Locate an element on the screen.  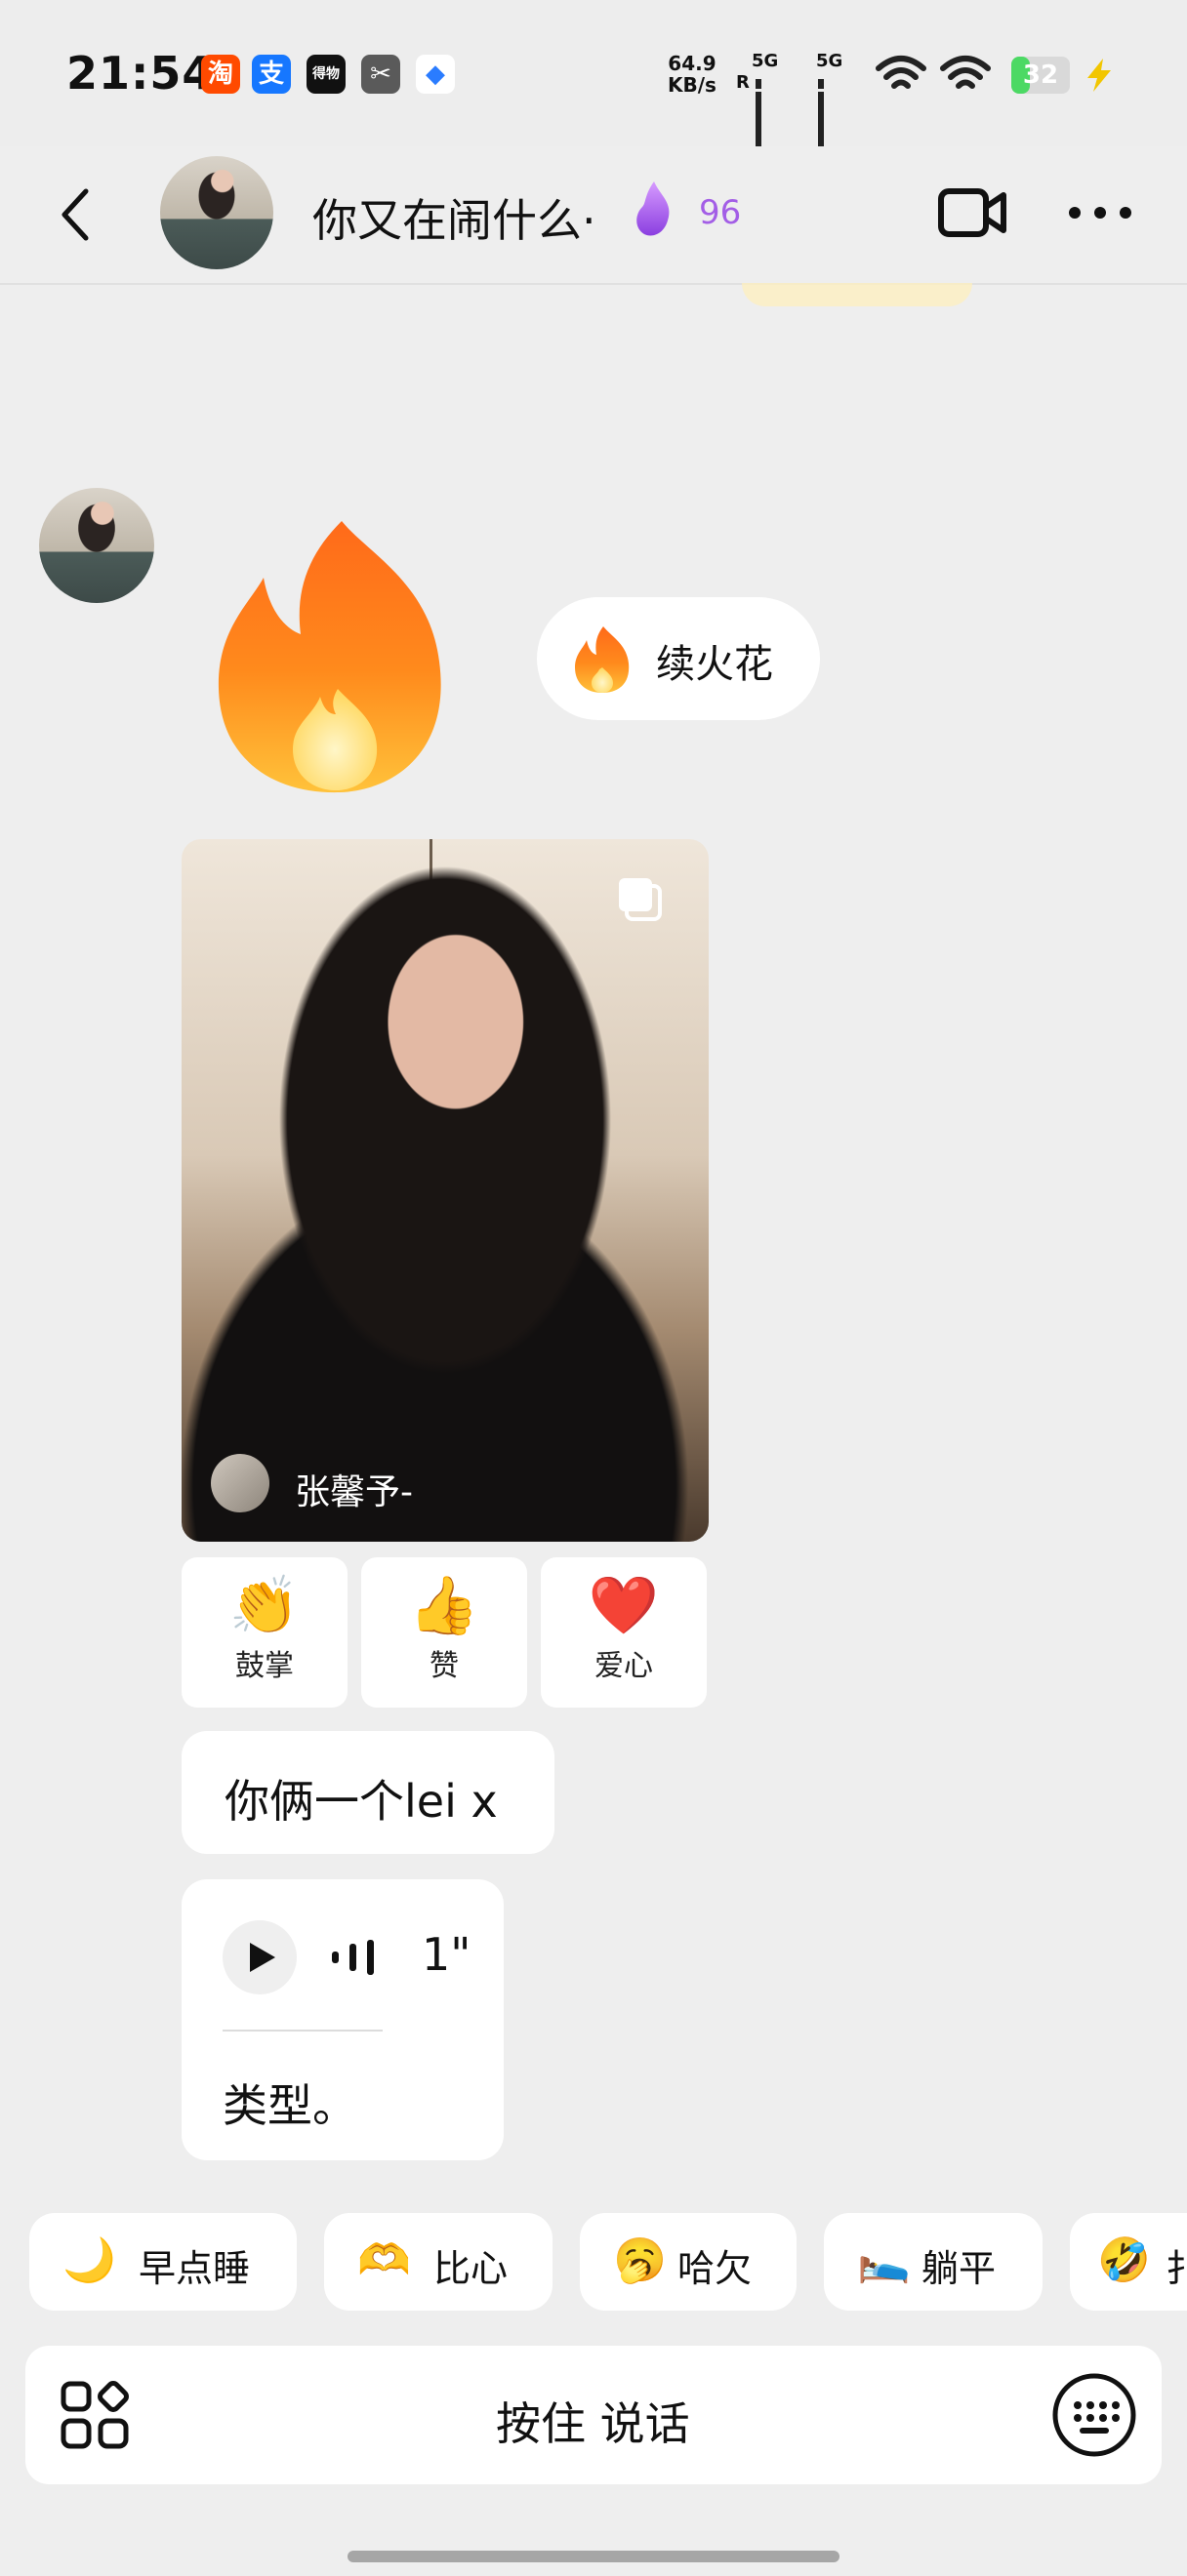
network-speed: 64.9 KB/s is located at coordinates (692, 74).